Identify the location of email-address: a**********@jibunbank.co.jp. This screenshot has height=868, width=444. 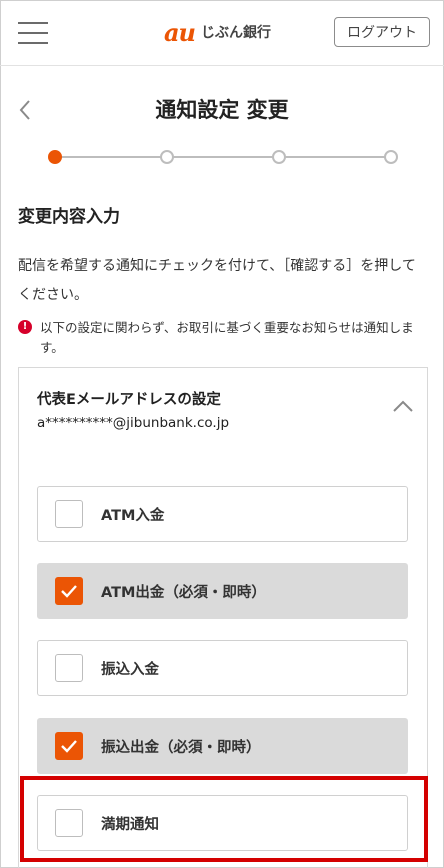
(133, 423).